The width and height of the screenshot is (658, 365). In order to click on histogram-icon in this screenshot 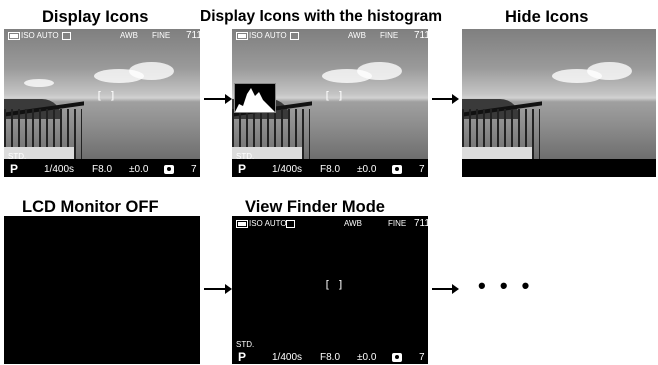, I will do `click(255, 98)`.